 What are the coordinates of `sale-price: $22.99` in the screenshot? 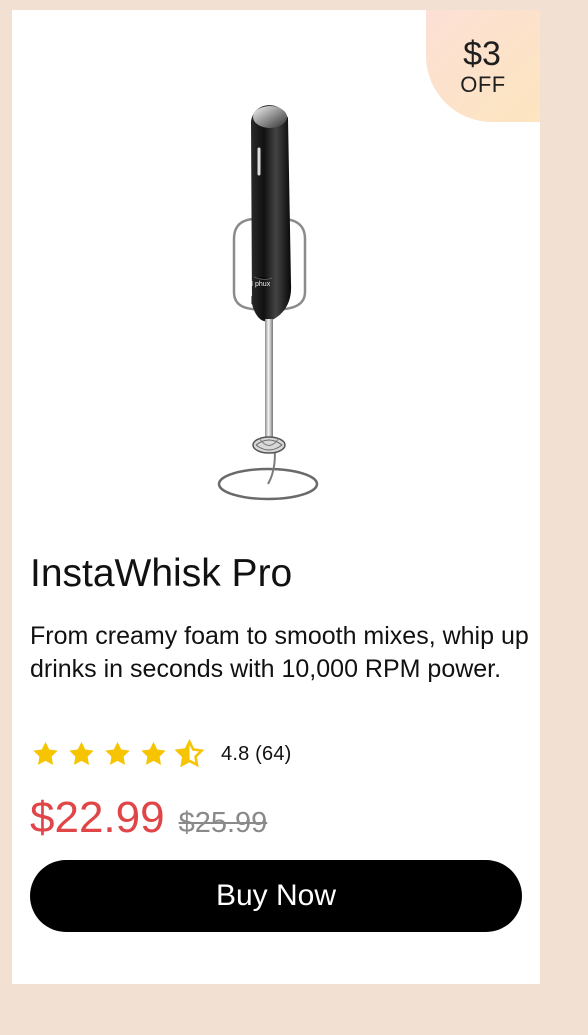 It's located at (97, 817).